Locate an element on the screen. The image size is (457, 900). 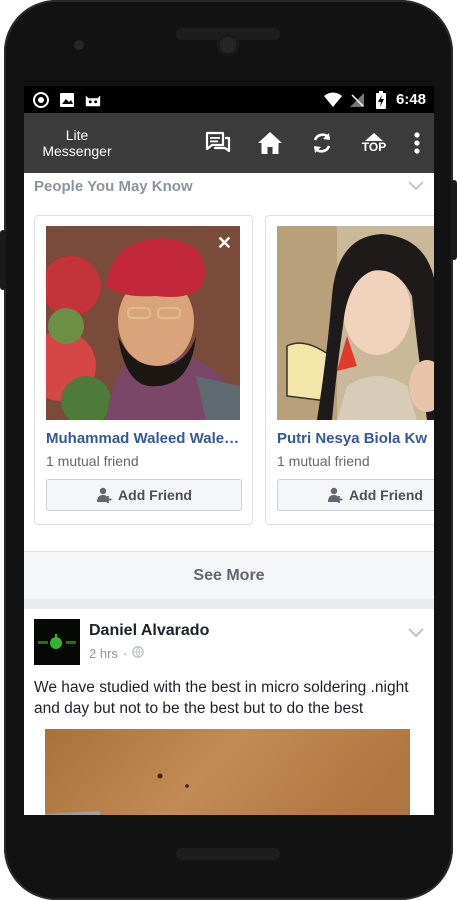
app-title: Lite Messenger is located at coordinates (77, 143).